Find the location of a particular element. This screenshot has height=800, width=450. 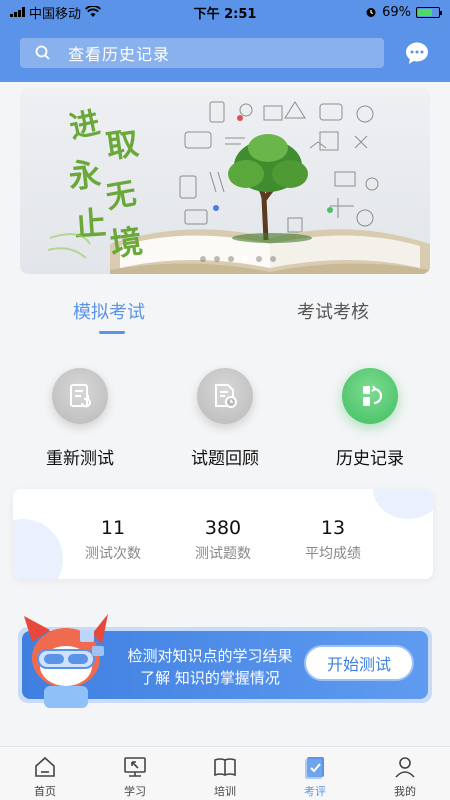

search-icon is located at coordinates (42, 52).